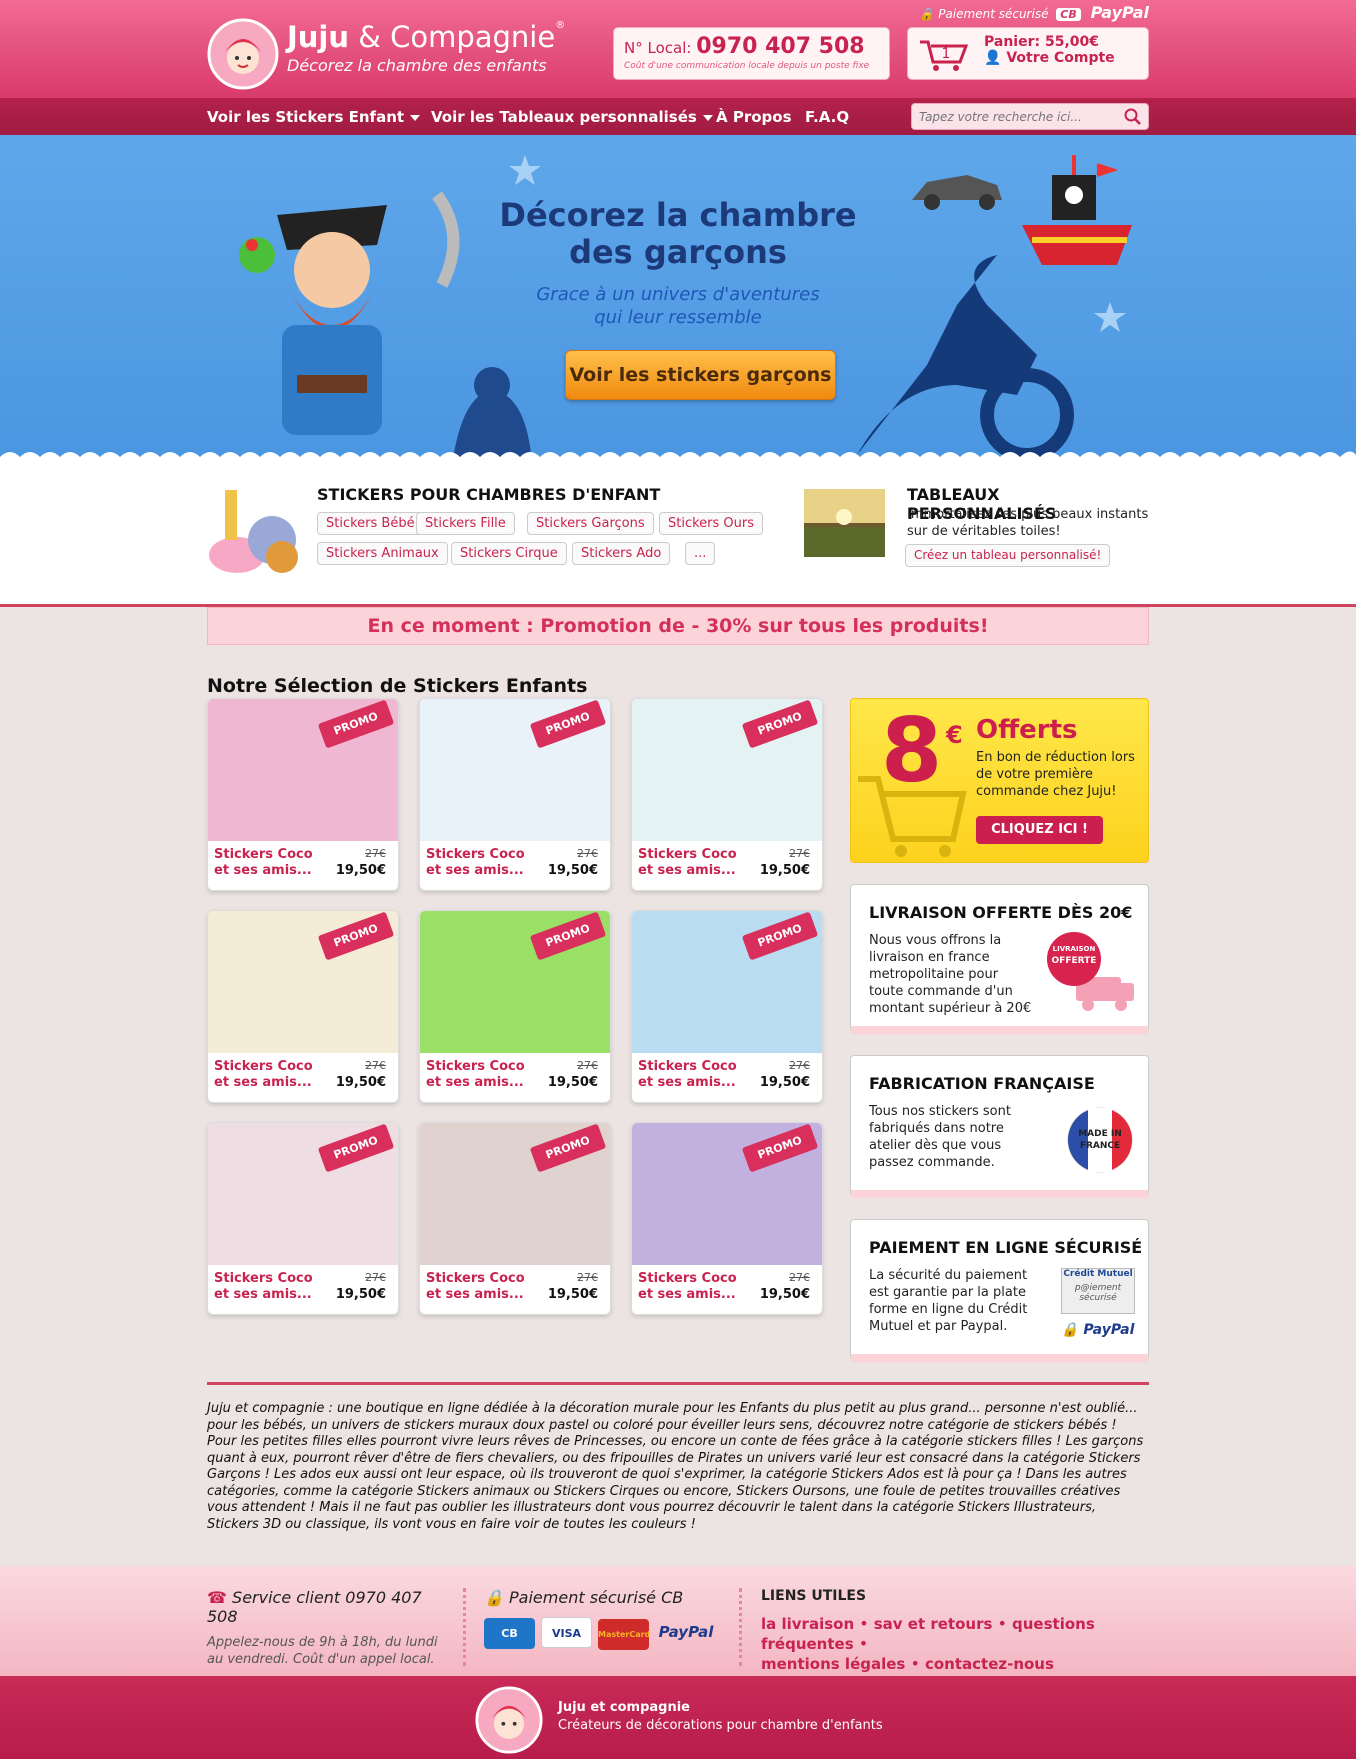 This screenshot has width=1356, height=1759. I want to click on delivery-badge-mid: OFFERTE, so click(1074, 961).